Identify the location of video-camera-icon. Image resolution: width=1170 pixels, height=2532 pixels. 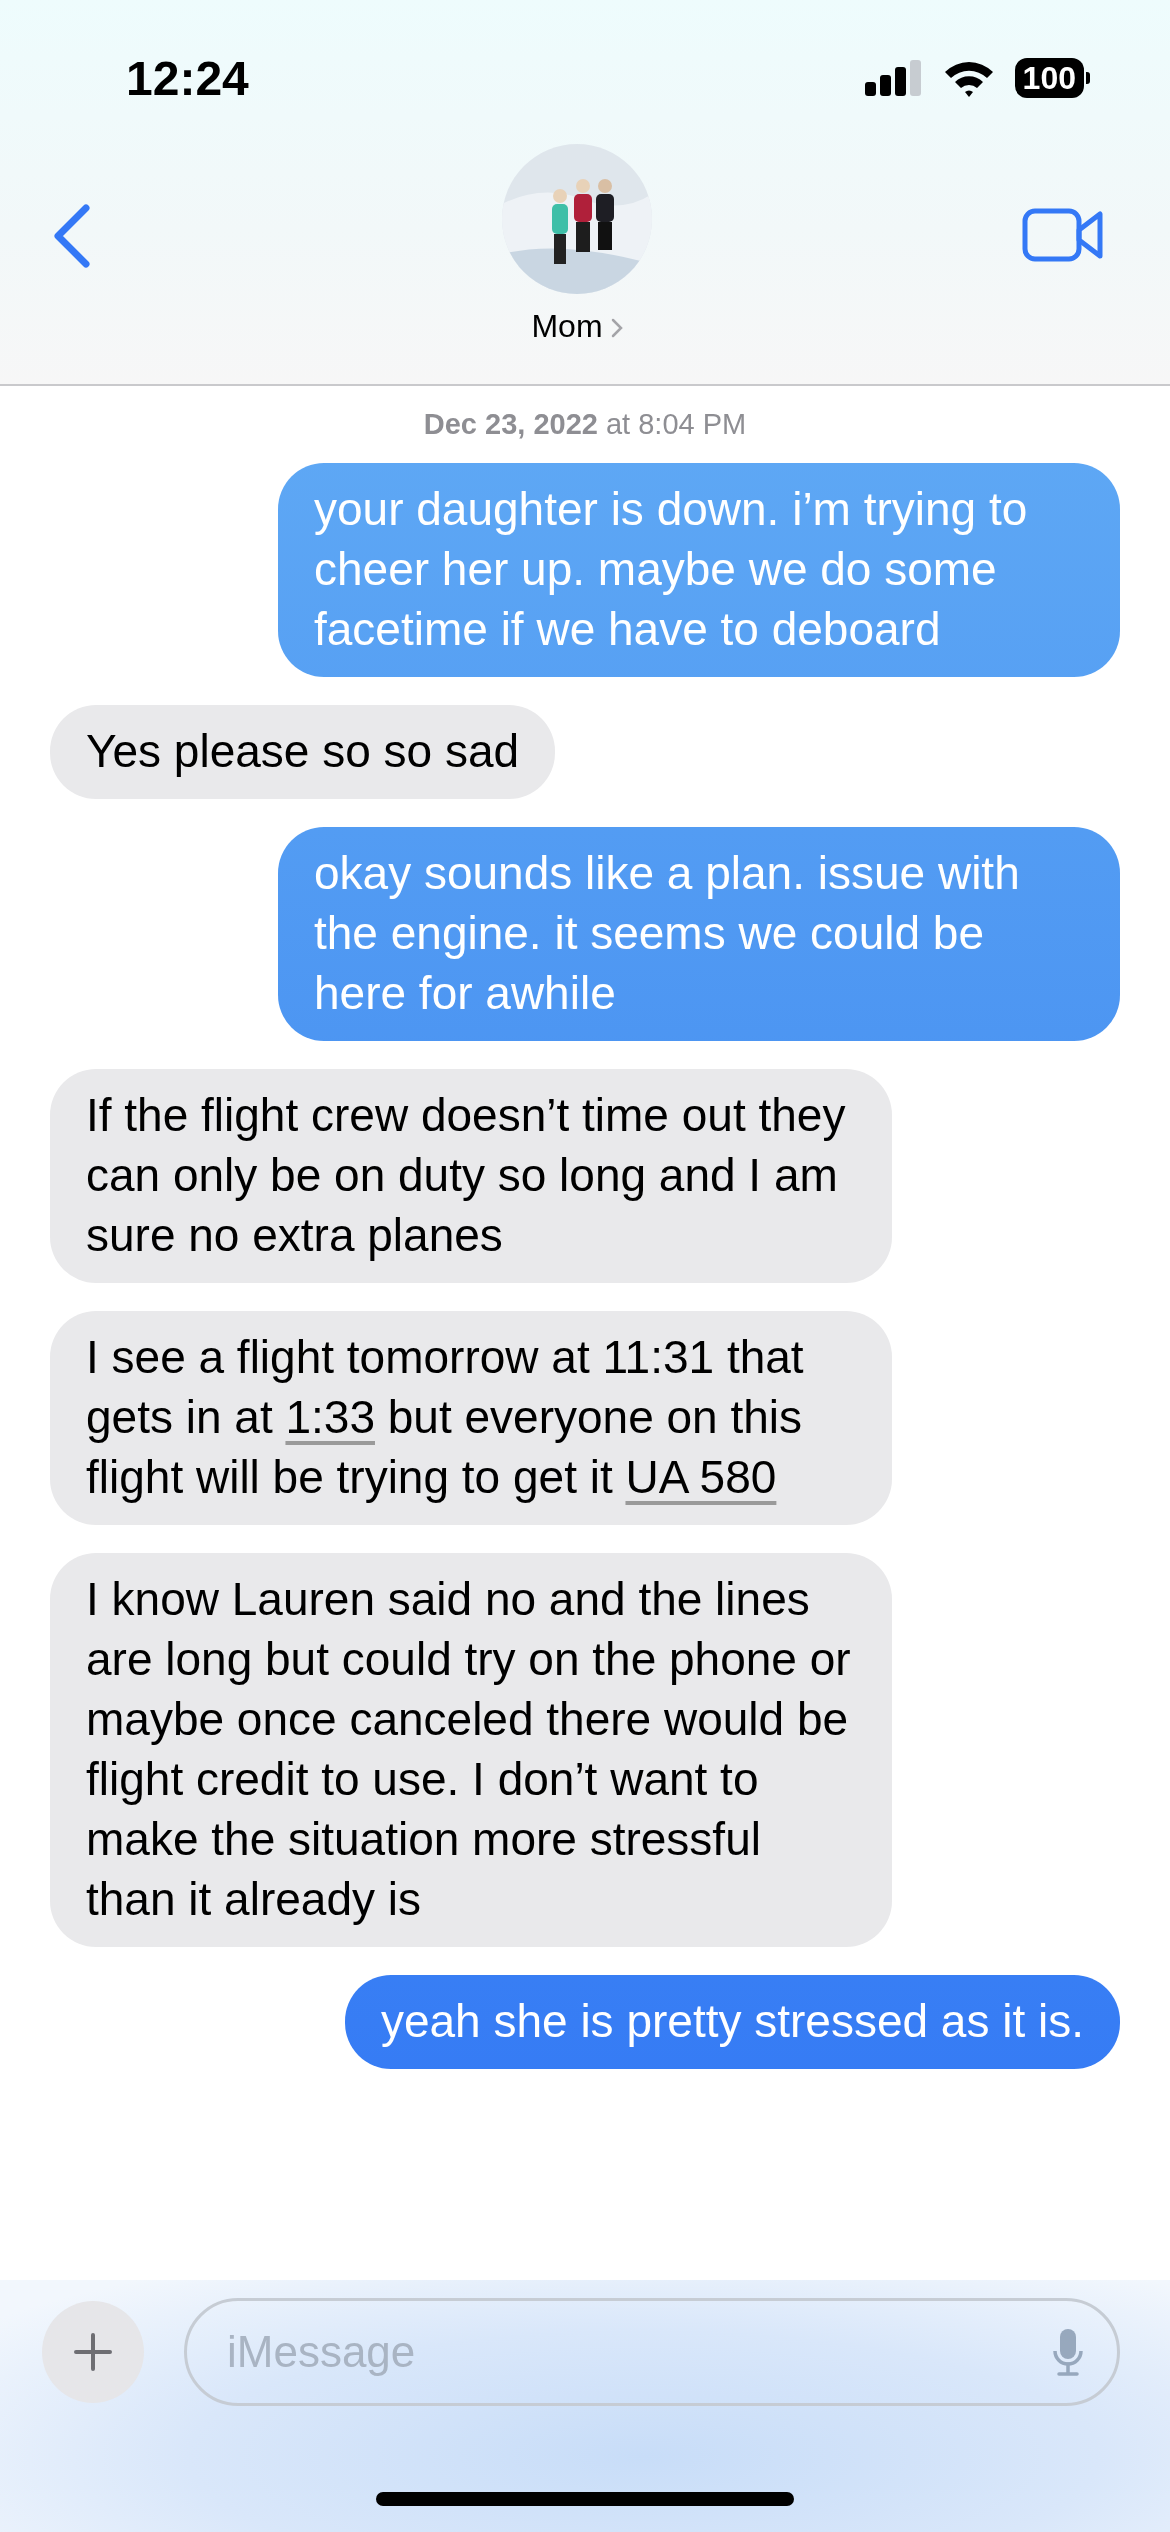
(1063, 235).